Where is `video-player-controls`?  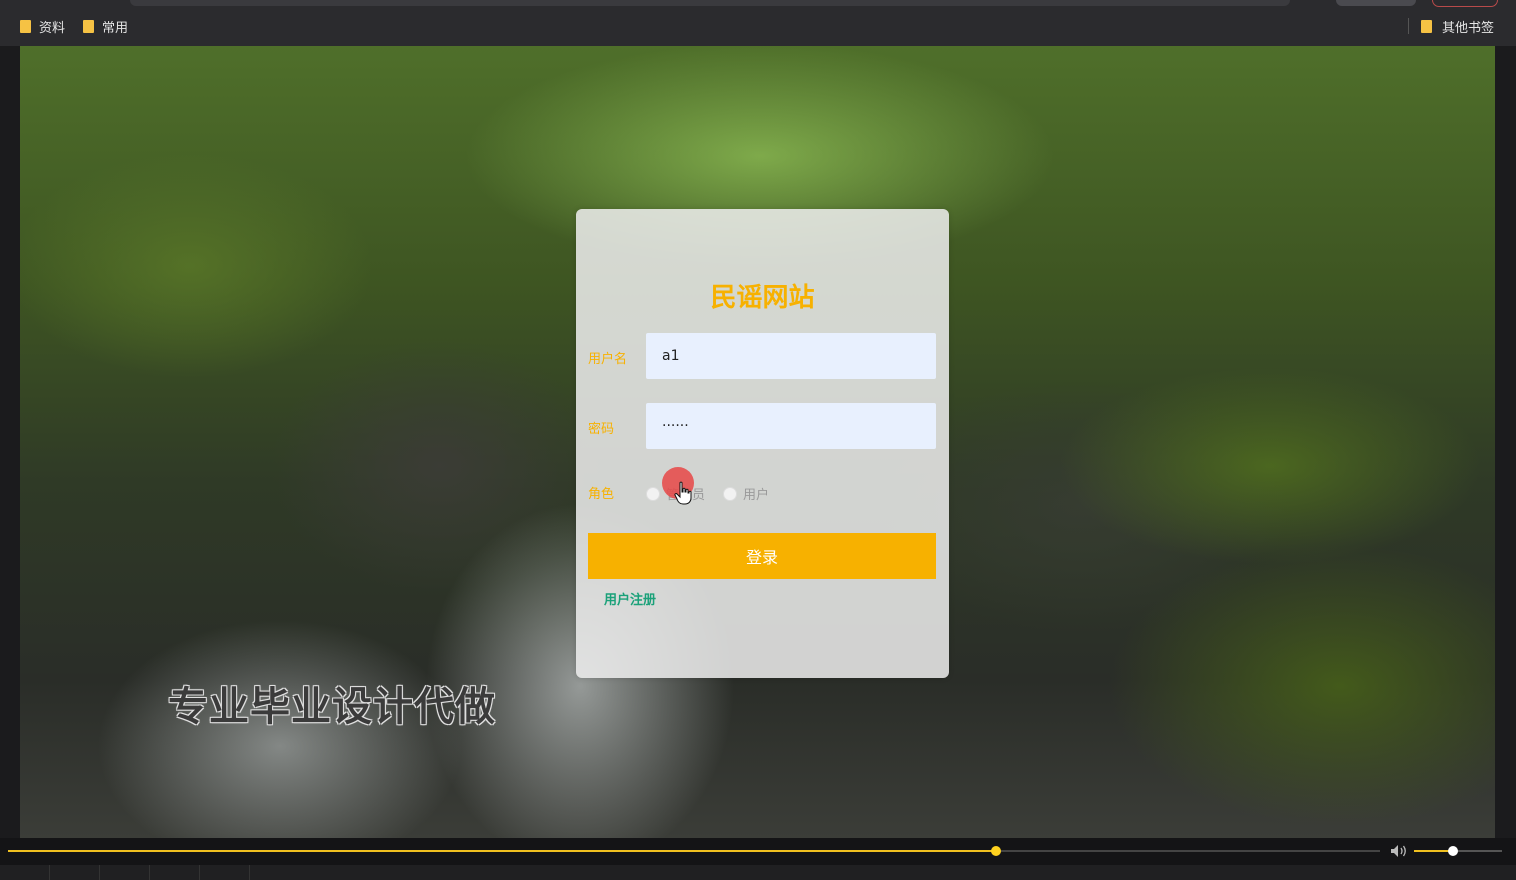
video-player-controls is located at coordinates (758, 859).